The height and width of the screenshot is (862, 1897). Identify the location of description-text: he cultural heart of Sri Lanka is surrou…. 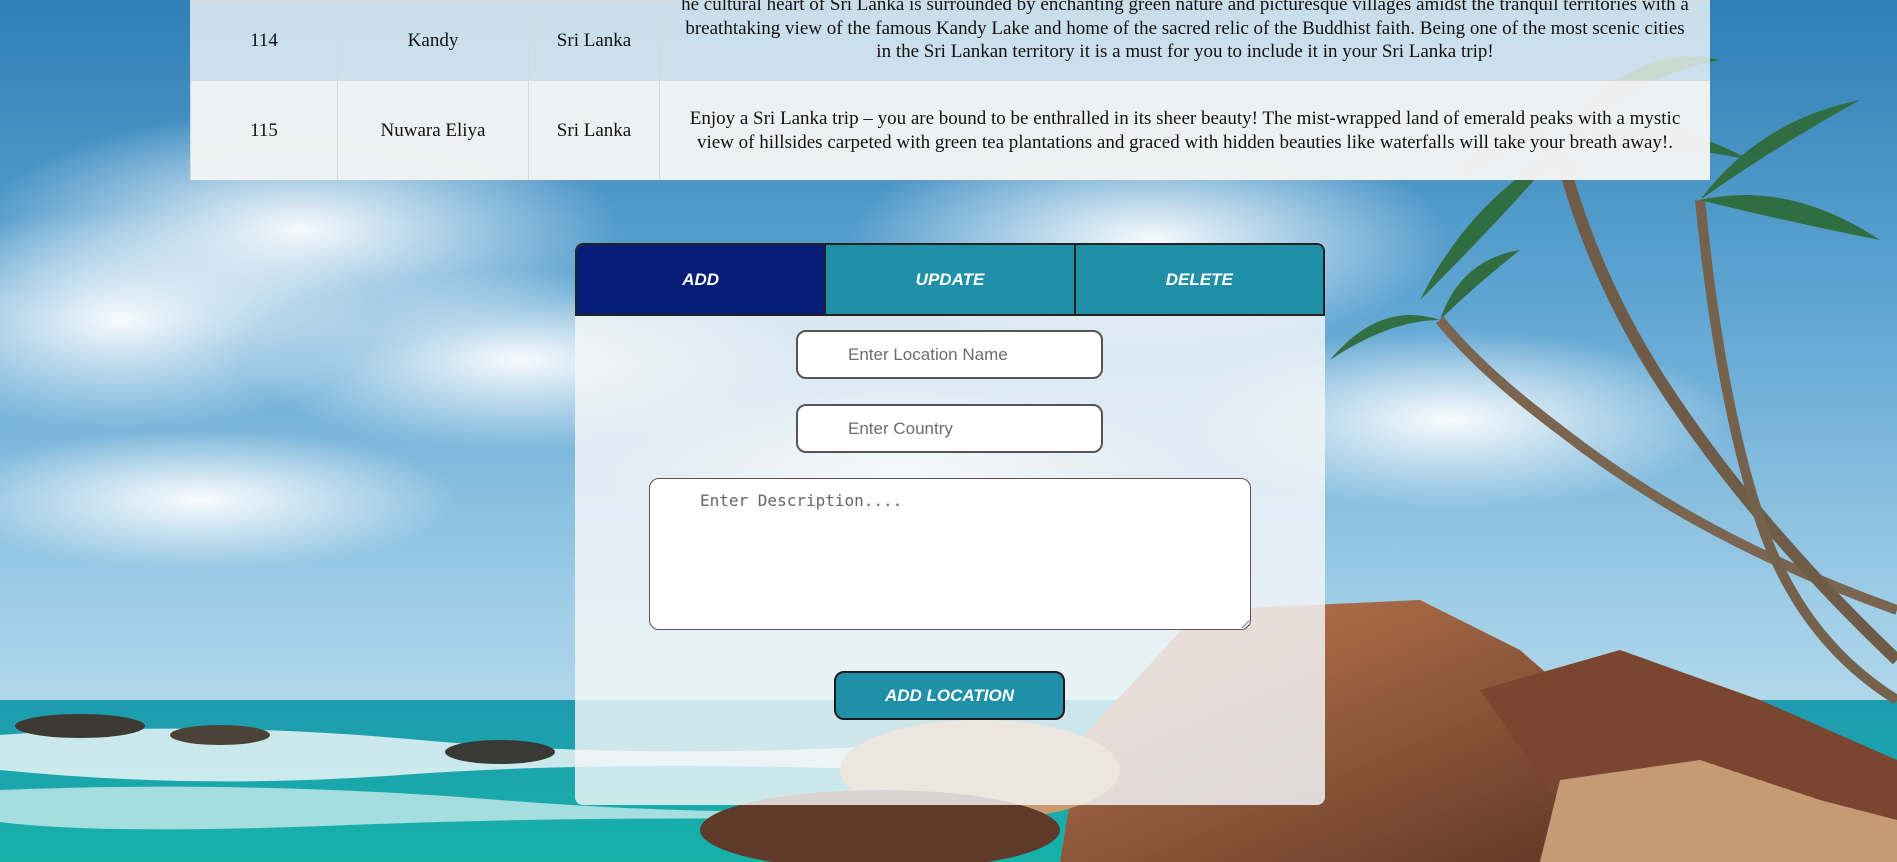
(1185, 31).